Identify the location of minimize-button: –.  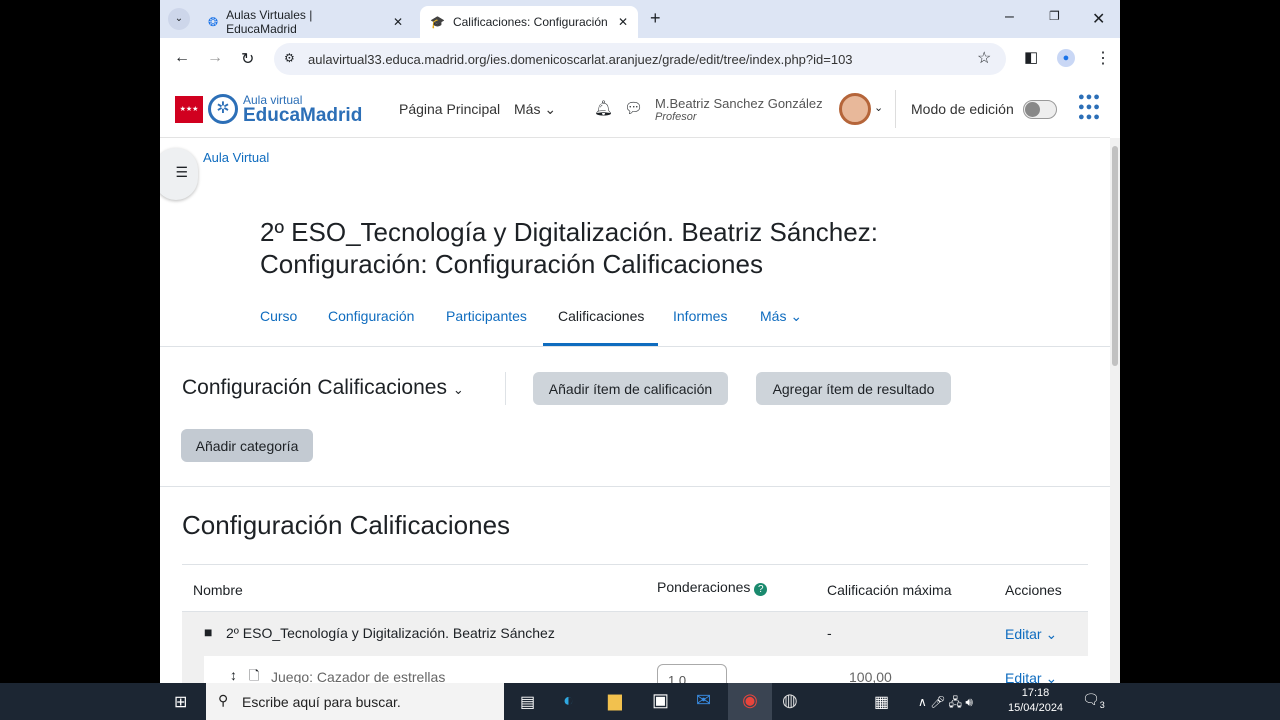
(1009, 17).